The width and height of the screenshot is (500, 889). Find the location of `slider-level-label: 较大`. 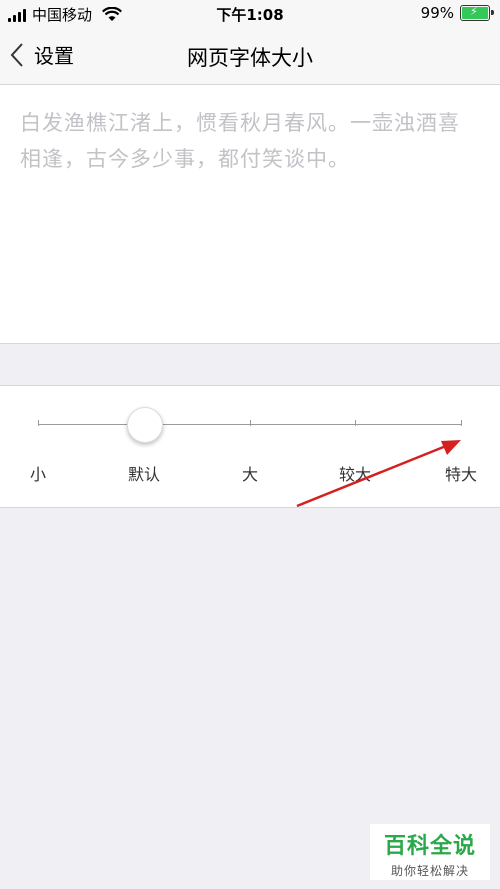

slider-level-label: 较大 is located at coordinates (355, 473).